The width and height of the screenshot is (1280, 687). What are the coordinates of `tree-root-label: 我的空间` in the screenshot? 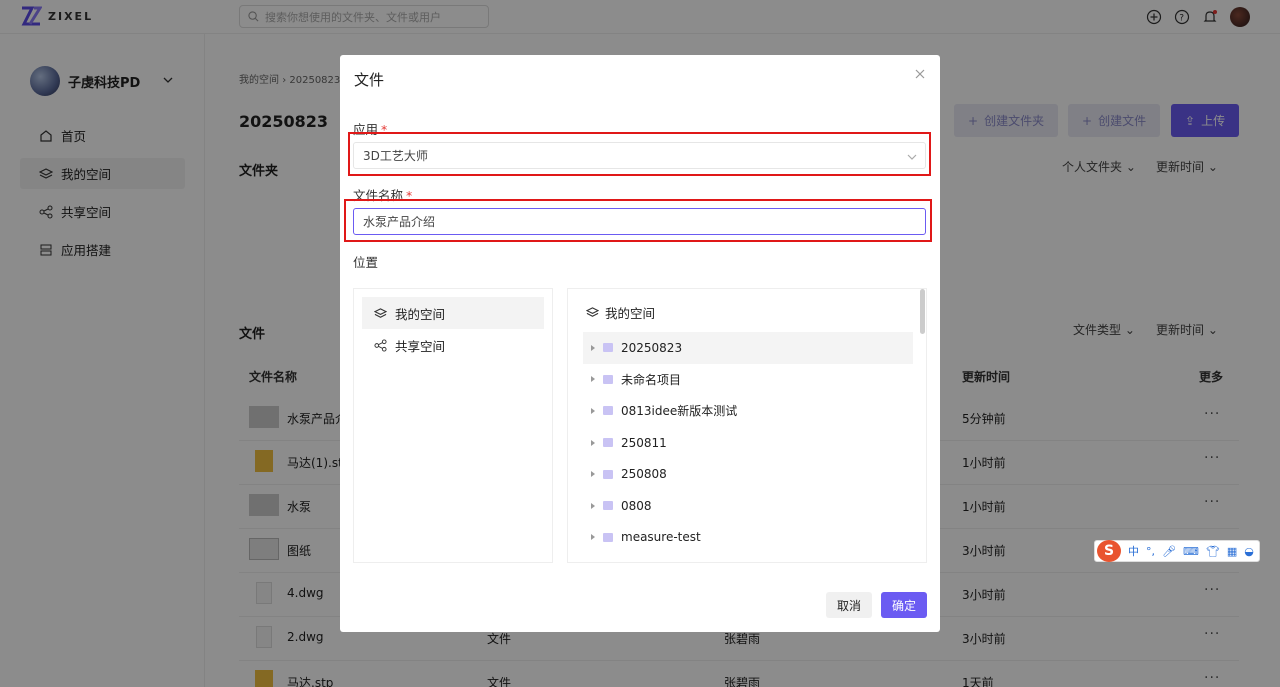 It's located at (630, 313).